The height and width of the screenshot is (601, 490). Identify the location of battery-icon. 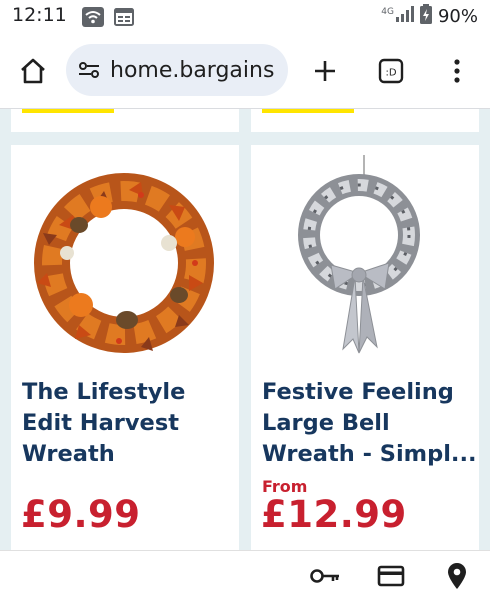
(425, 16).